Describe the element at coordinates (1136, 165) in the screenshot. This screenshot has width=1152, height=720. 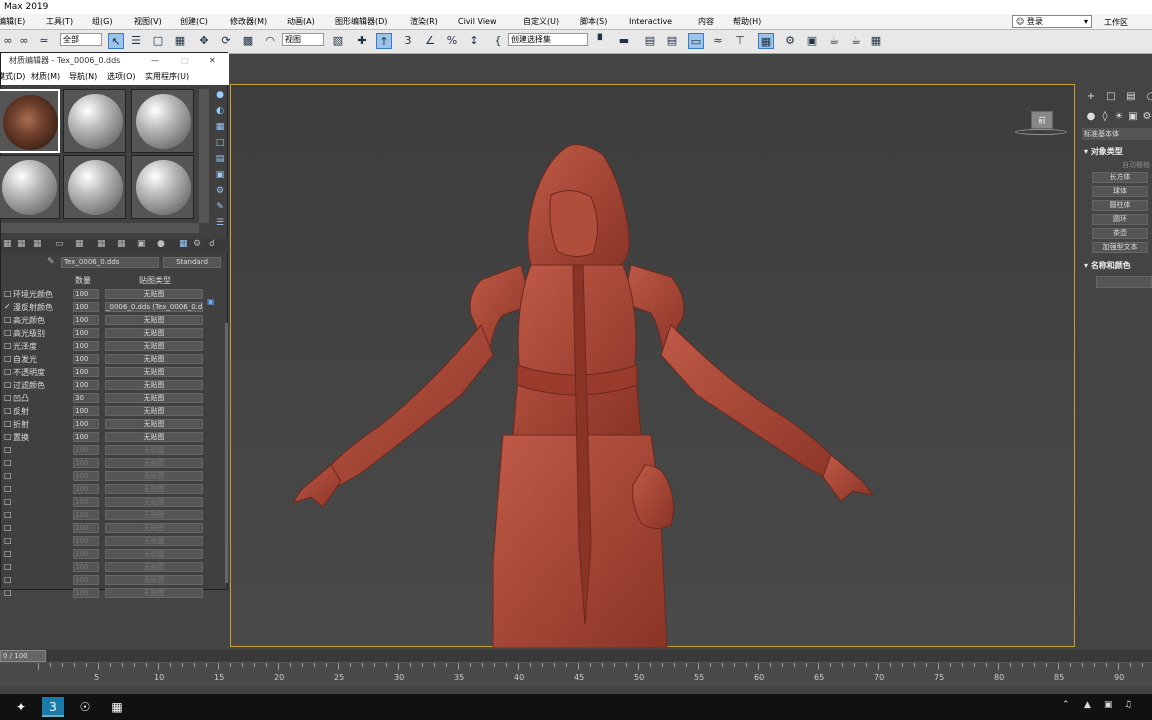
I see `autogrid-checkbox: 自动栅格` at that location.